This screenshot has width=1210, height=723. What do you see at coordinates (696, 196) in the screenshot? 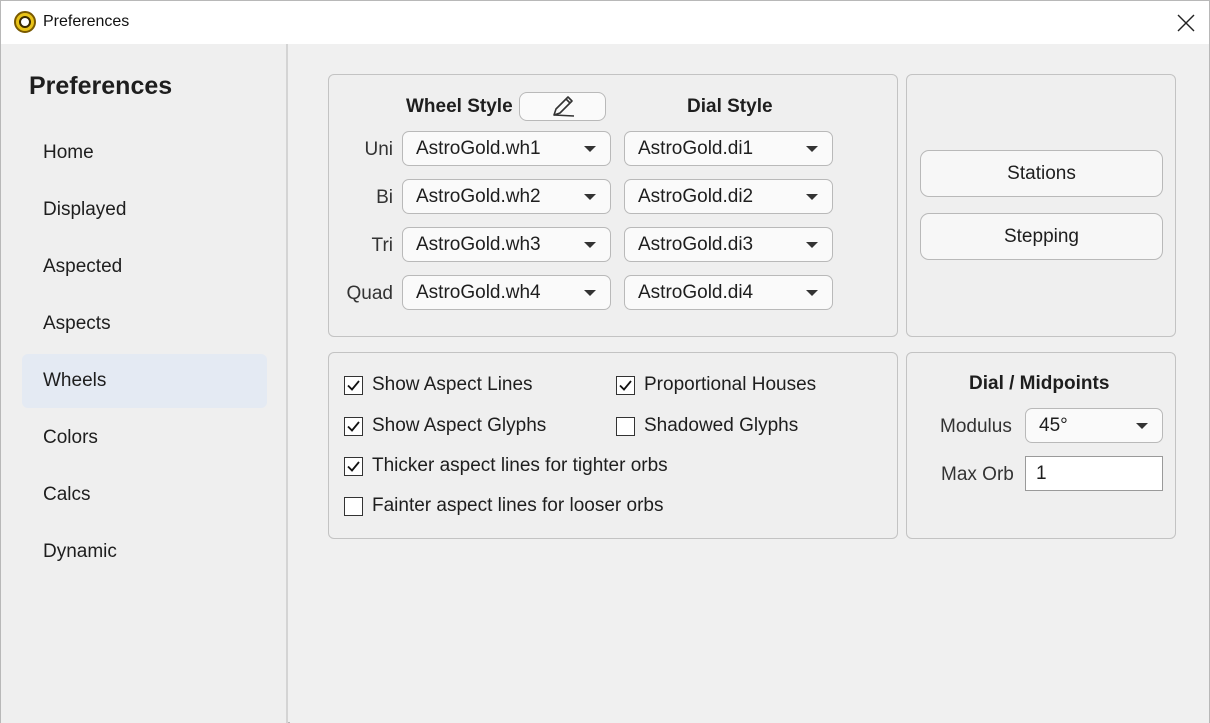
I see `dropdown-value: AstroGold.di2` at bounding box center [696, 196].